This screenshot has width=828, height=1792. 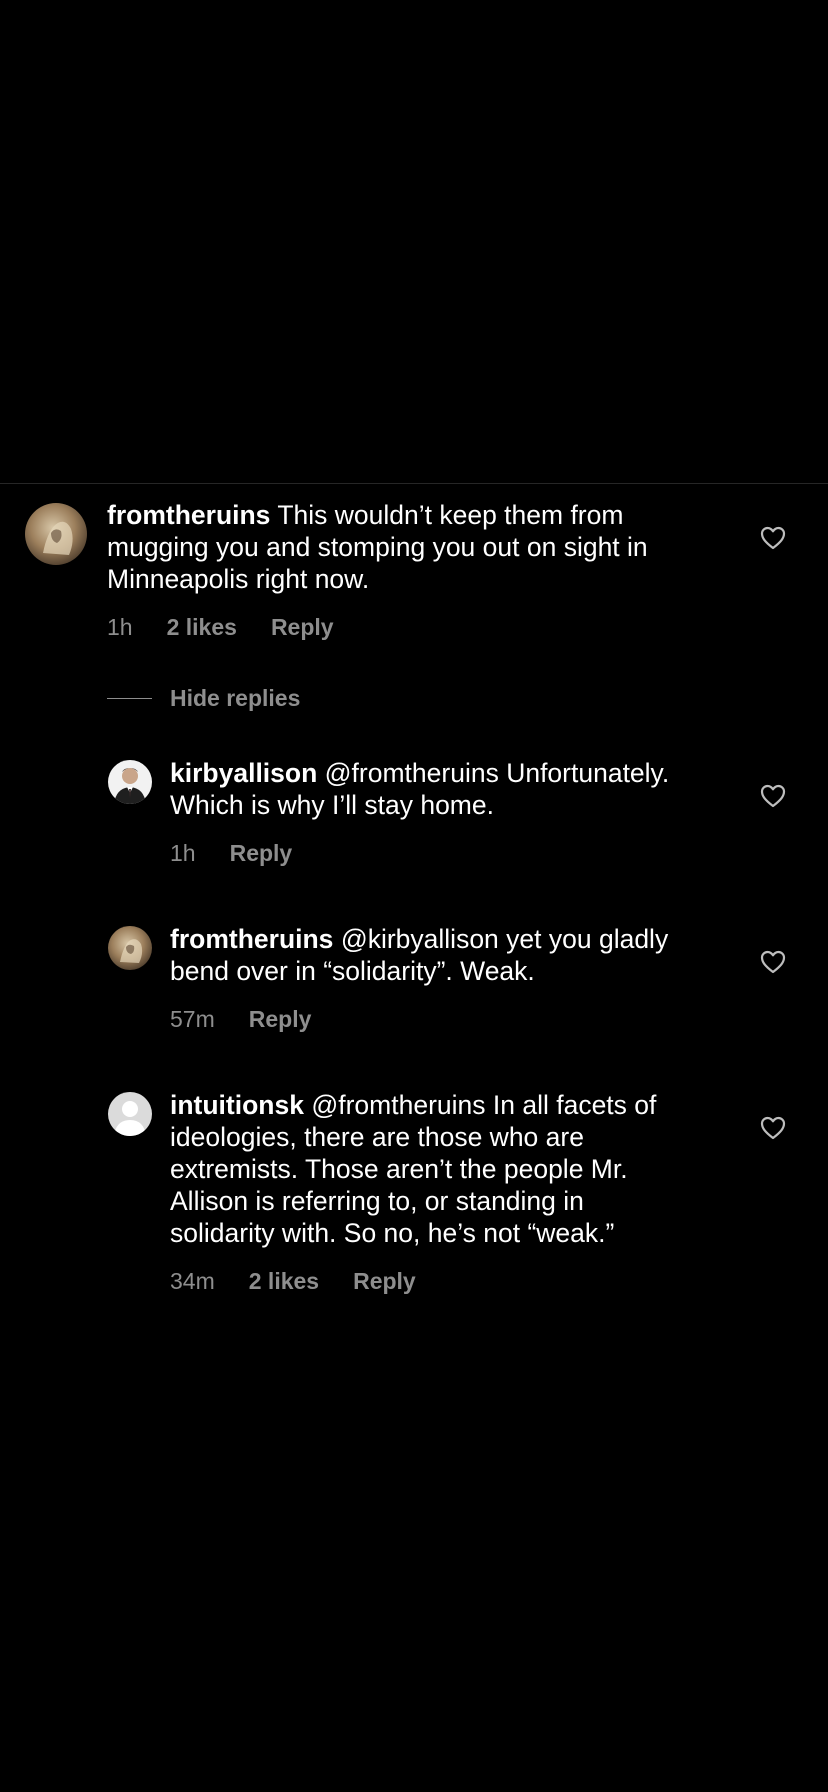 I want to click on default-avatar-icon, so click(x=130, y=1114).